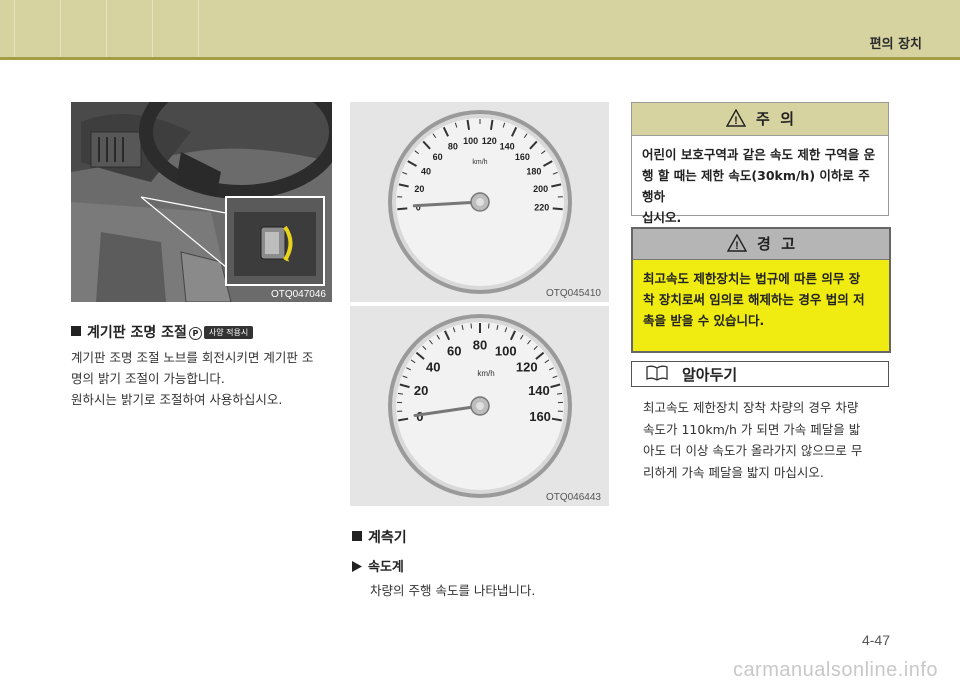 The height and width of the screenshot is (685, 960). I want to click on text-line: 촉을 받을 수 있습니다., so click(704, 320).